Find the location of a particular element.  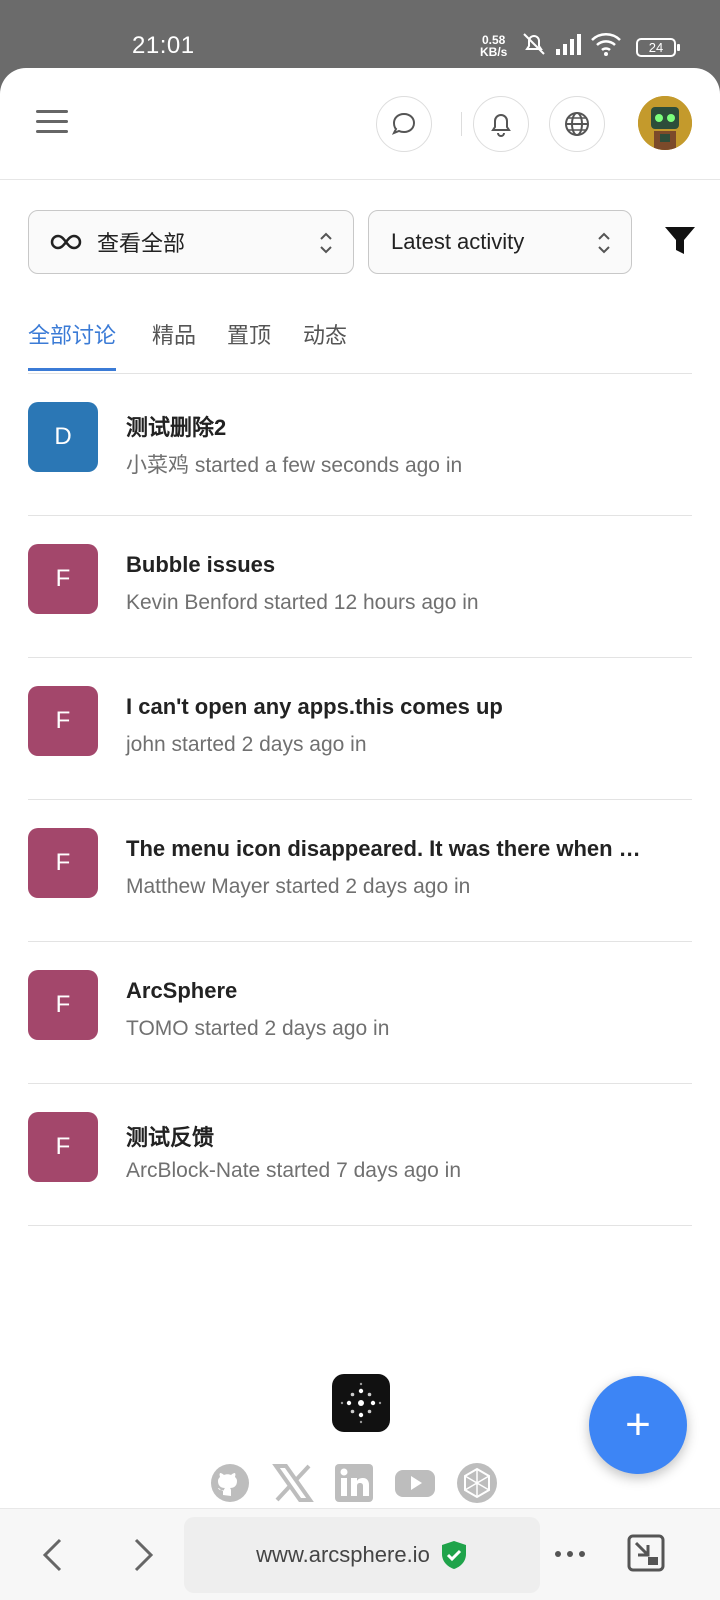

infinity-icon is located at coordinates (66, 242).